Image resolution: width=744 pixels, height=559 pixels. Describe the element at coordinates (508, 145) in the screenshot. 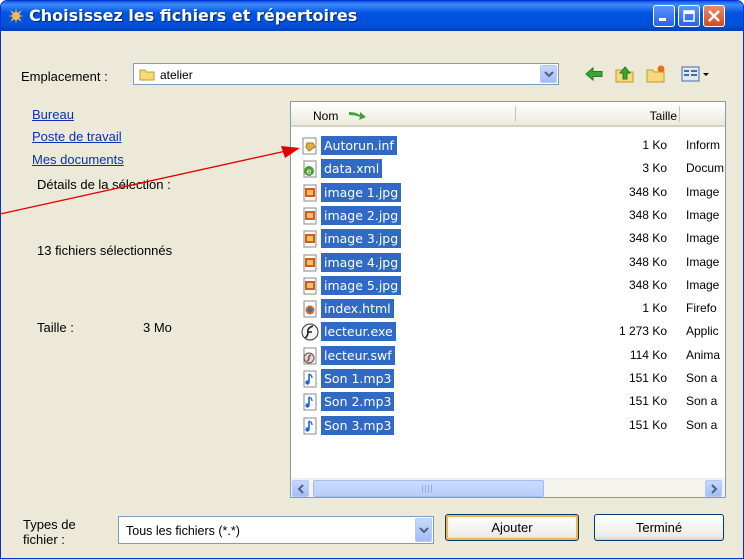

I see `file-row: Autorun.inf 1 Ko Inform` at that location.